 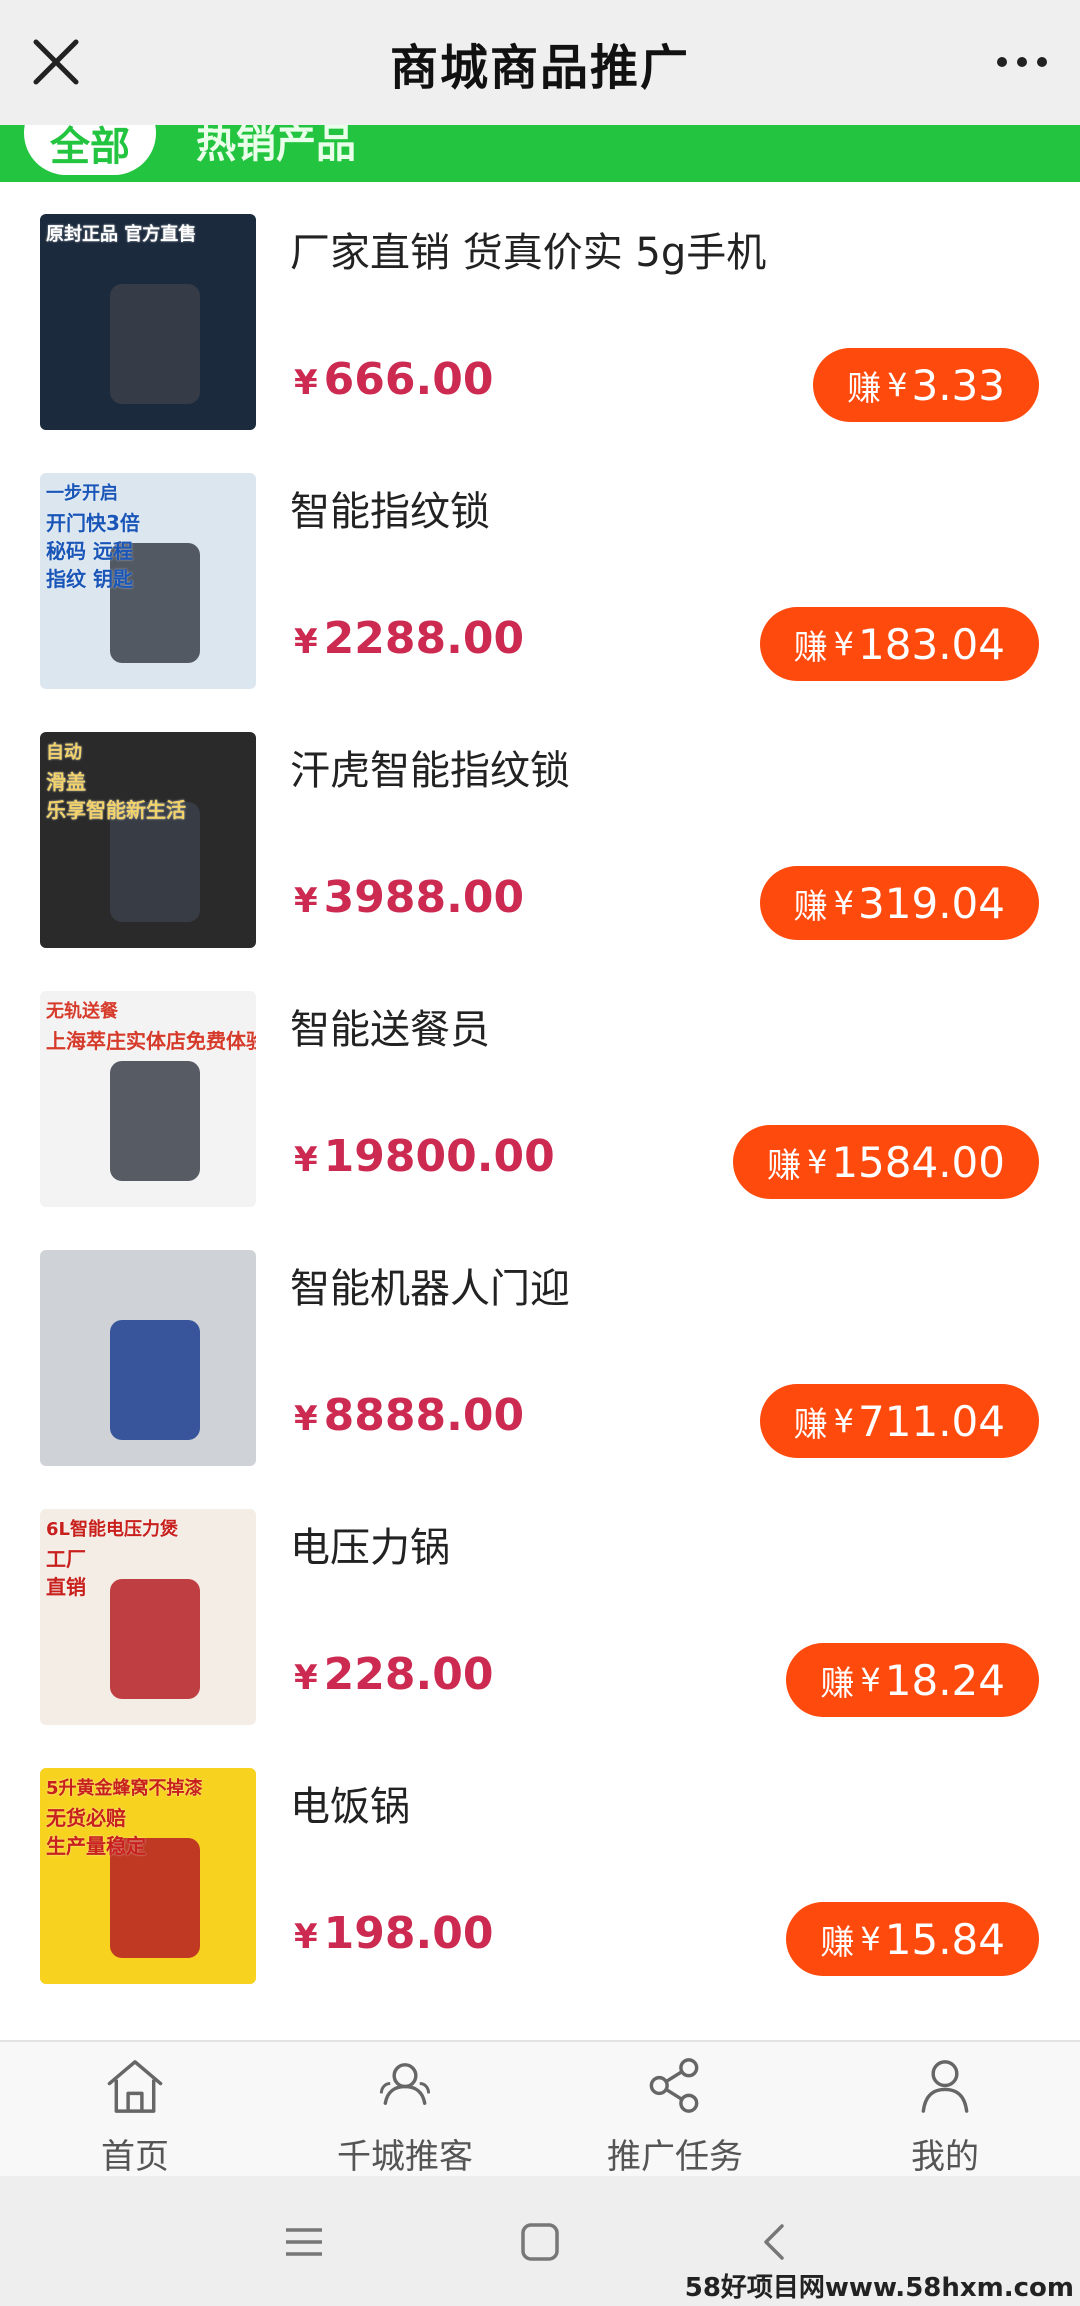 What do you see at coordinates (540, 1347) in the screenshot?
I see `list-item: 智能机器人门迎 ¥8888.00 赚 ¥711.04` at bounding box center [540, 1347].